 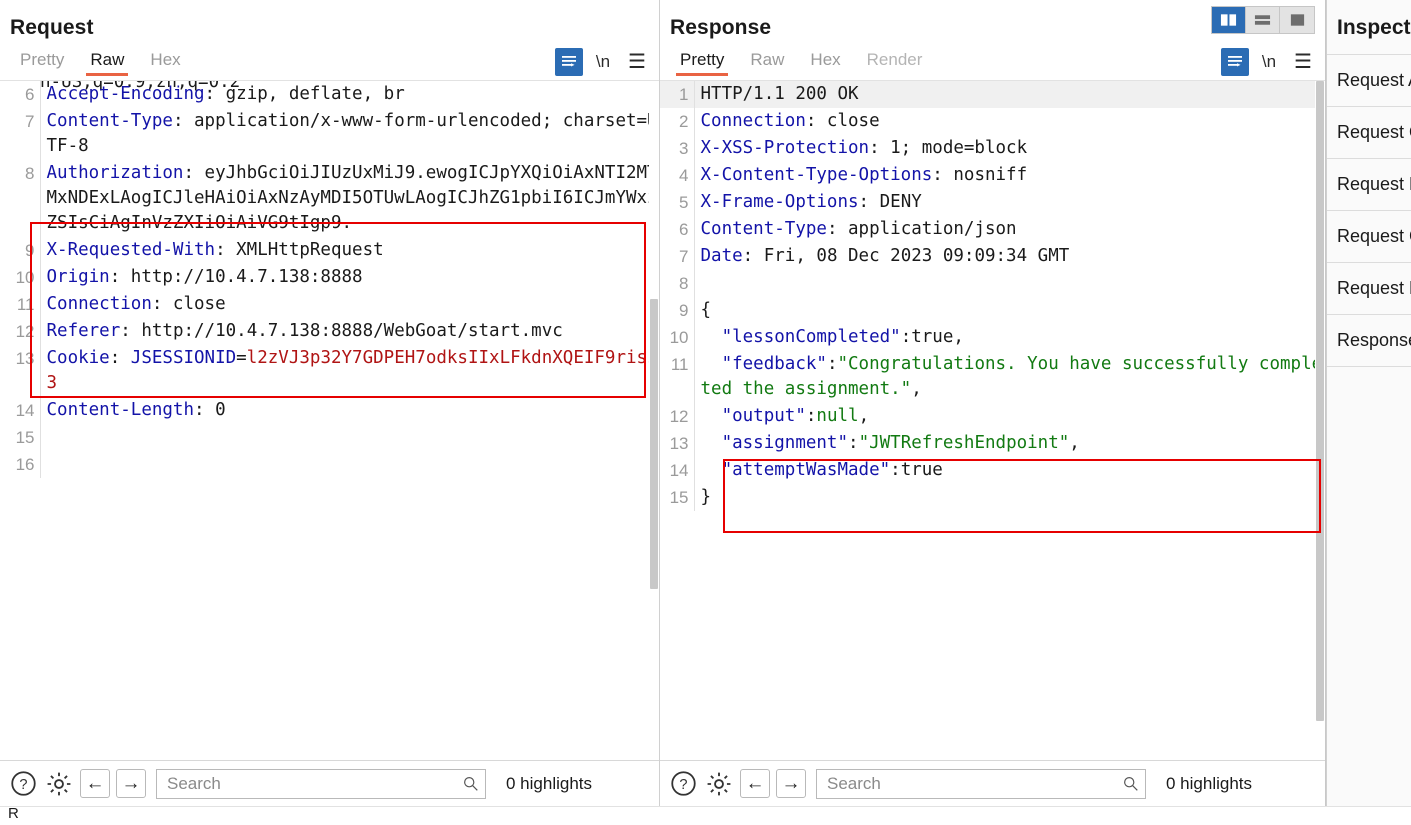 What do you see at coordinates (980, 175) in the screenshot?
I see `code-segment: : nosniff` at bounding box center [980, 175].